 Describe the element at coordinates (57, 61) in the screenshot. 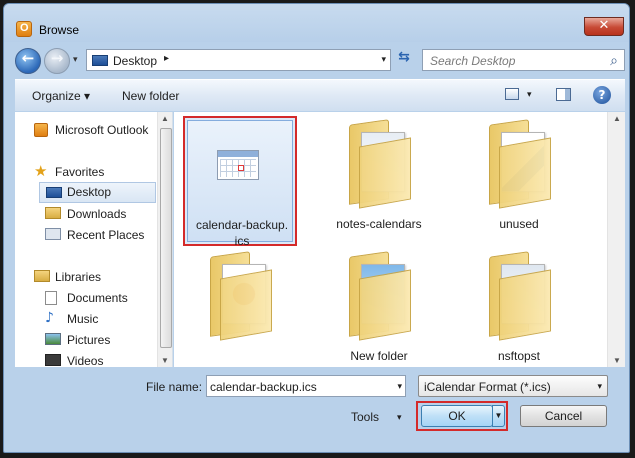

I see `forward-button: →` at that location.